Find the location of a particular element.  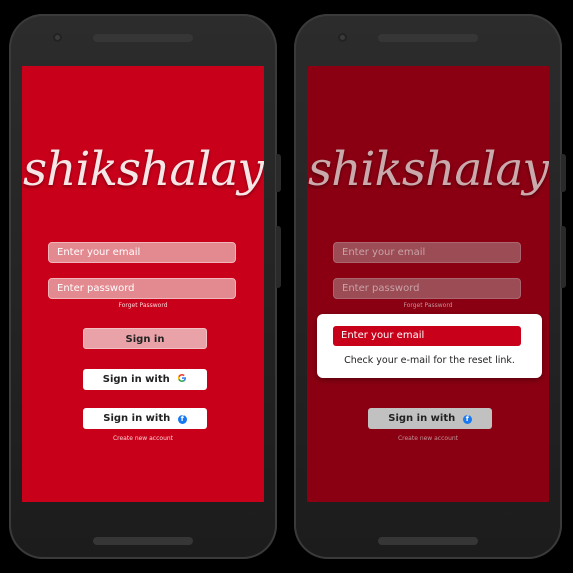

sign-in-label: Sign in is located at coordinates (145, 339).